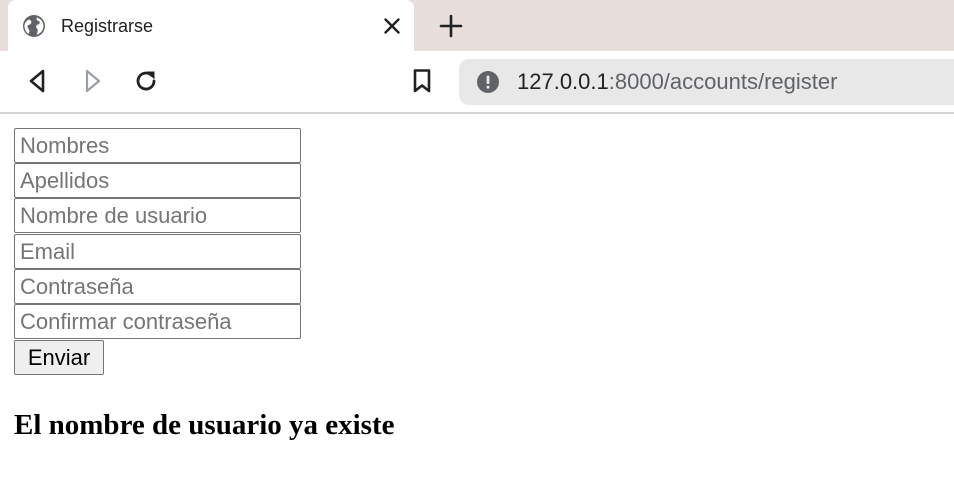 This screenshot has width=954, height=478. What do you see at coordinates (488, 82) in the screenshot?
I see `info-icon` at bounding box center [488, 82].